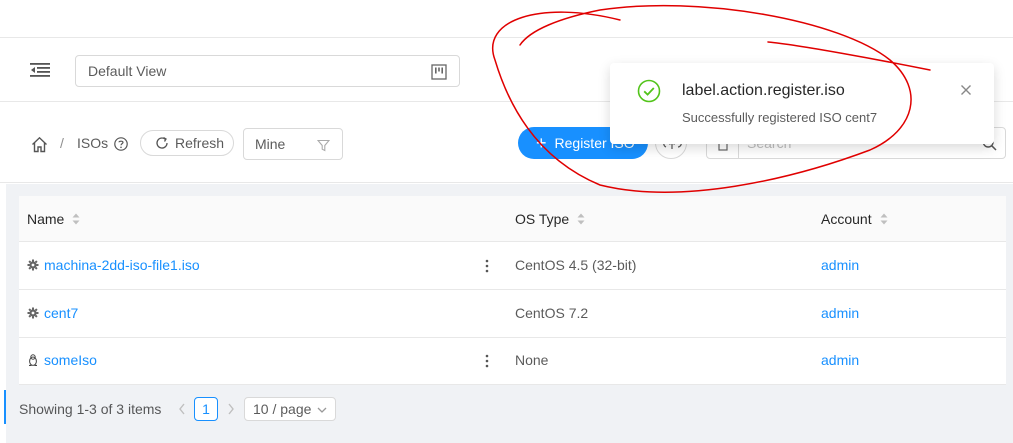  I want to click on linux-icon, so click(33, 360).